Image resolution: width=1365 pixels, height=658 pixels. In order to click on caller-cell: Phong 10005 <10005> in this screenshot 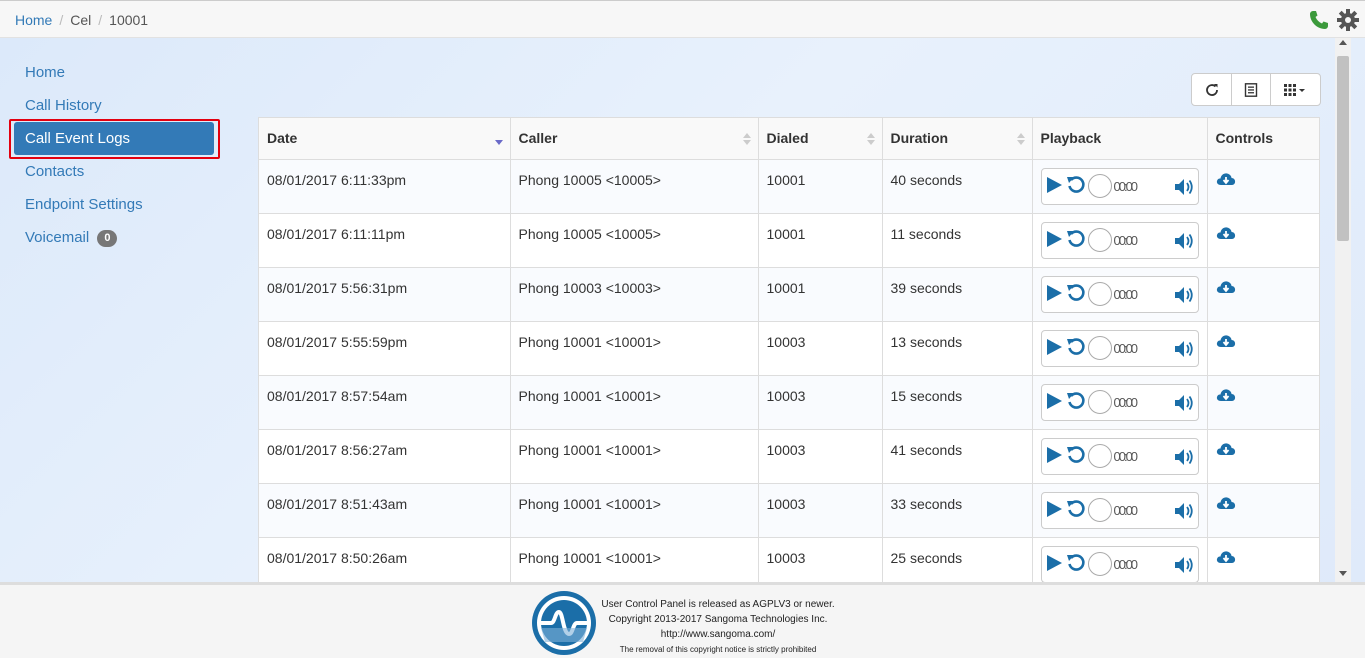, I will do `click(634, 240)`.